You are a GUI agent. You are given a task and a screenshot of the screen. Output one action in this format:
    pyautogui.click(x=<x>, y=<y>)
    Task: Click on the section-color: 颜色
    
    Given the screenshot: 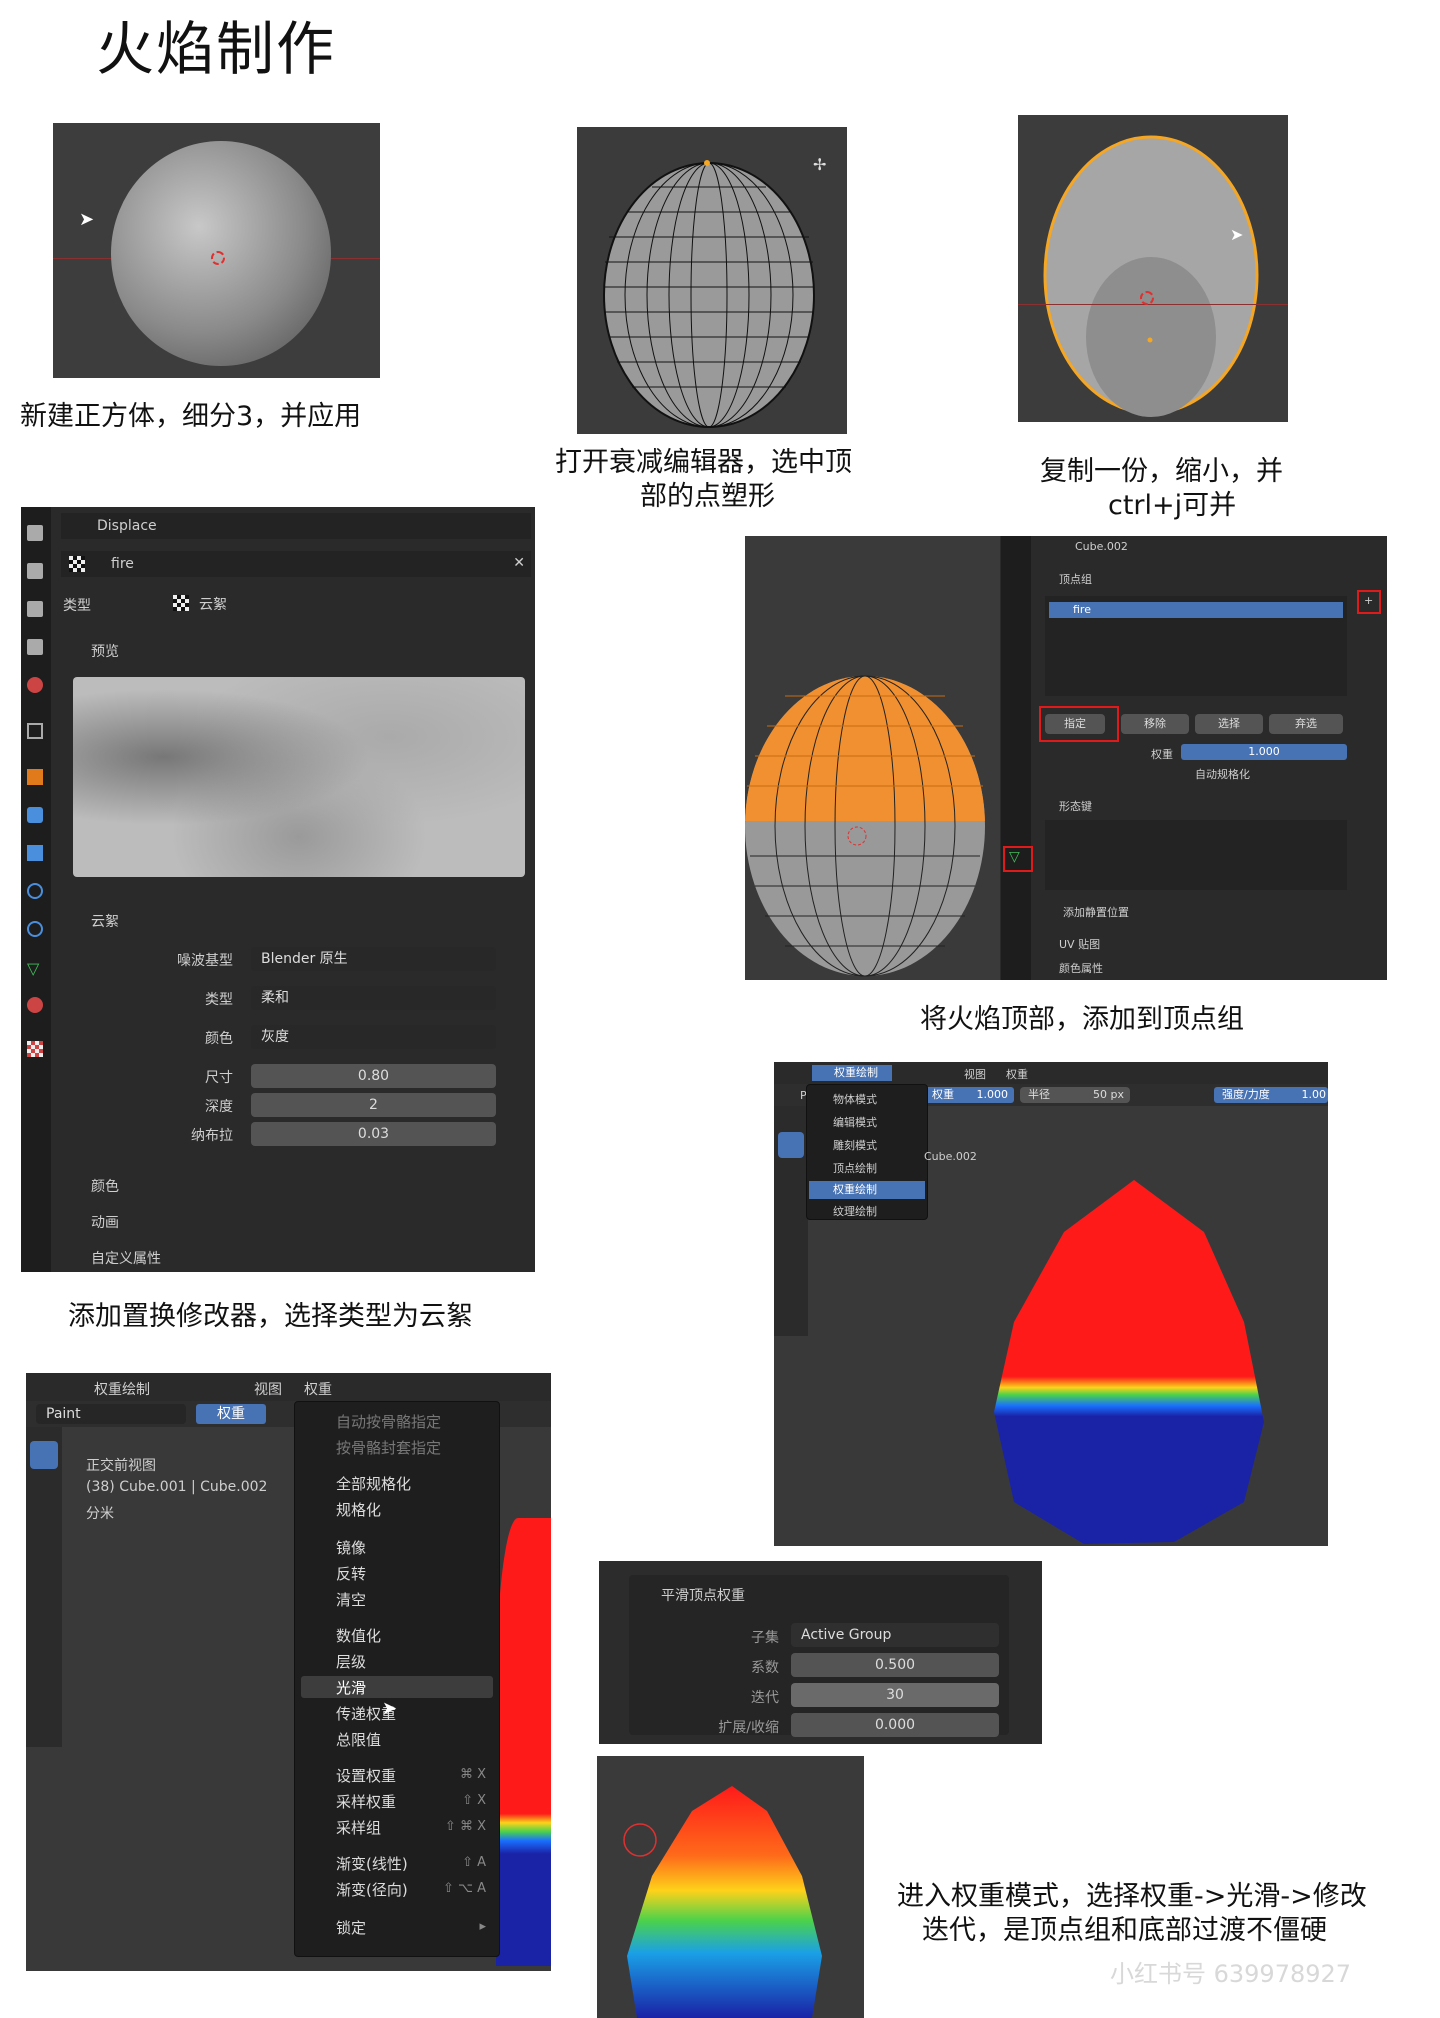 What is the action you would take?
    pyautogui.click(x=105, y=1186)
    